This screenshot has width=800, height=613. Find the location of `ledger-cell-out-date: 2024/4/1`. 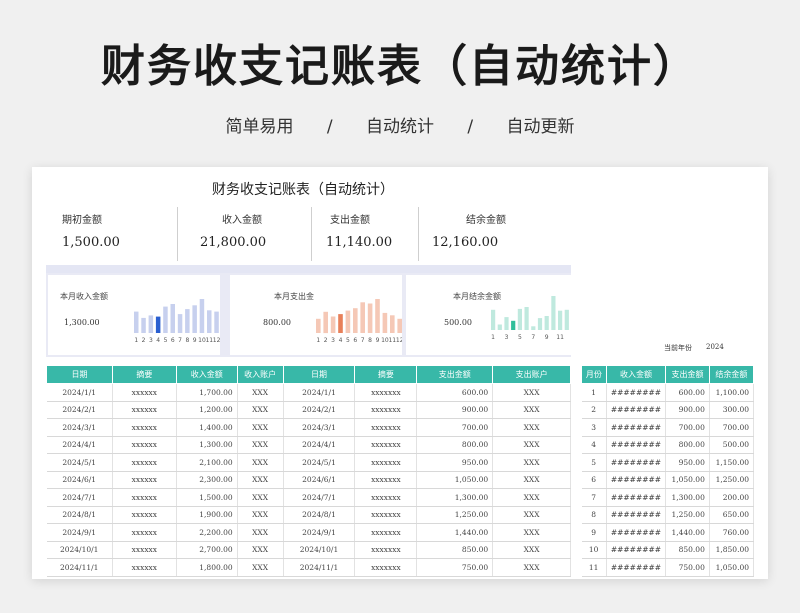

ledger-cell-out-date: 2024/4/1 is located at coordinates (319, 445).